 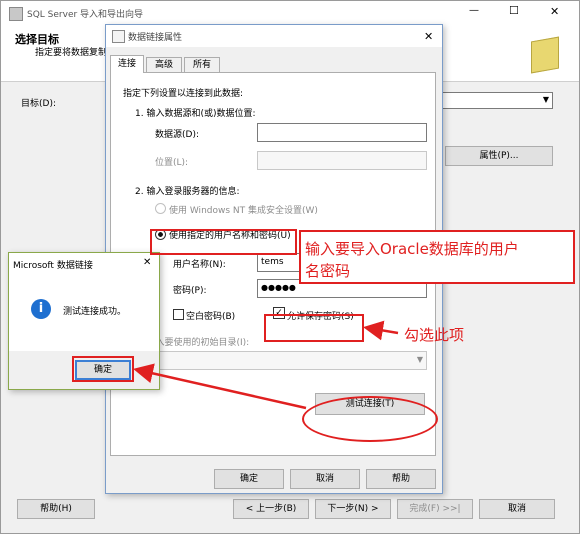 What do you see at coordinates (127, 64) in the screenshot?
I see `tab-connection: 连接` at bounding box center [127, 64].